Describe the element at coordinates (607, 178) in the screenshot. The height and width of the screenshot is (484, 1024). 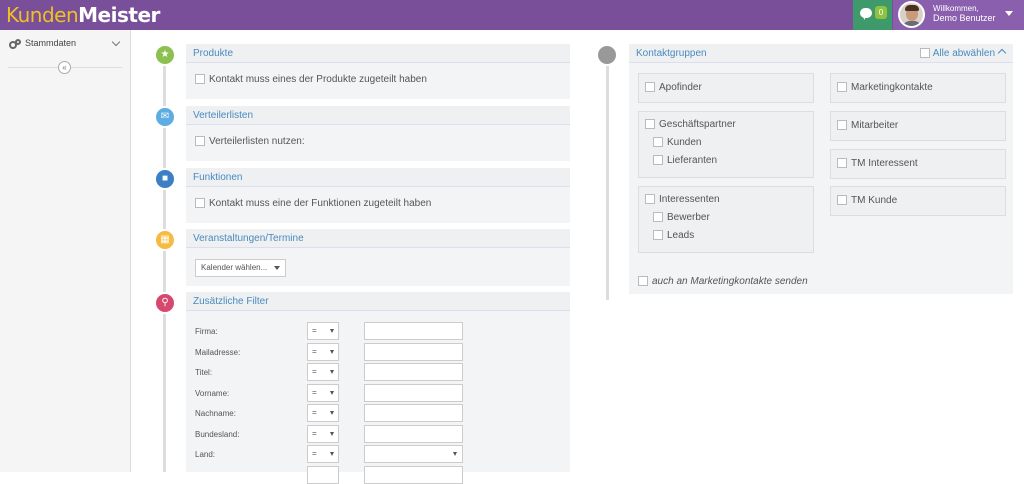
I see `timeline-line-right` at that location.